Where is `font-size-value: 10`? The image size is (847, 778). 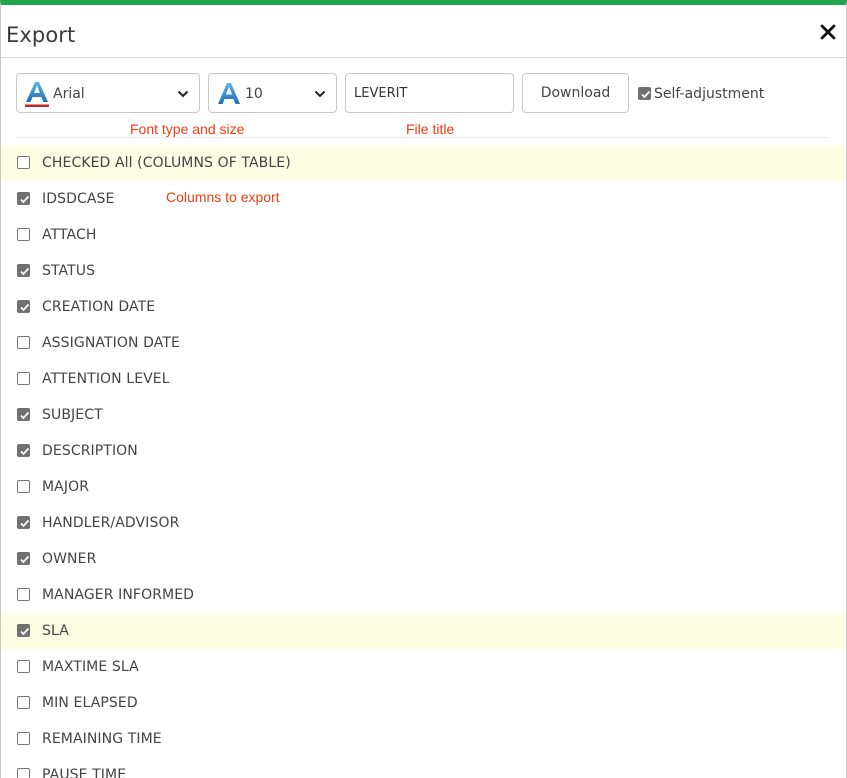 font-size-value: 10 is located at coordinates (254, 94).